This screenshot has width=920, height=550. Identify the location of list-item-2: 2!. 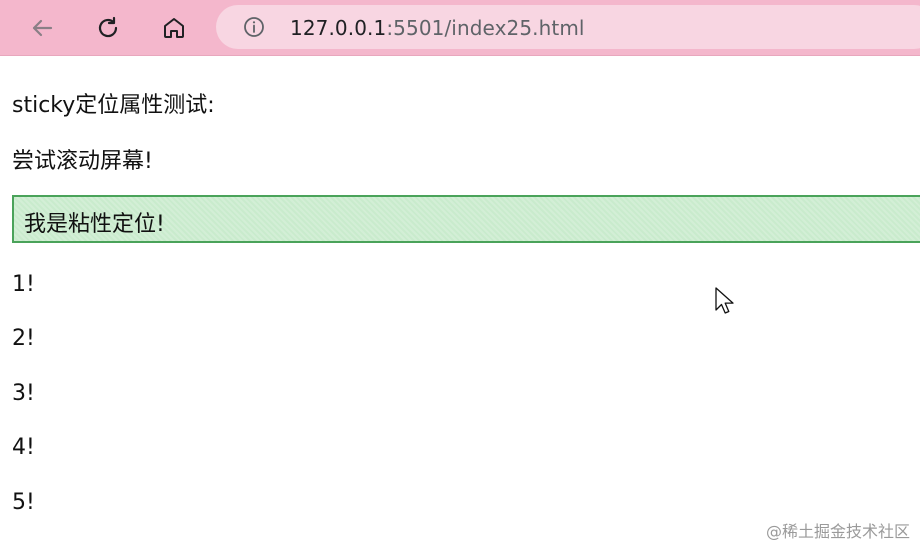
(23, 338).